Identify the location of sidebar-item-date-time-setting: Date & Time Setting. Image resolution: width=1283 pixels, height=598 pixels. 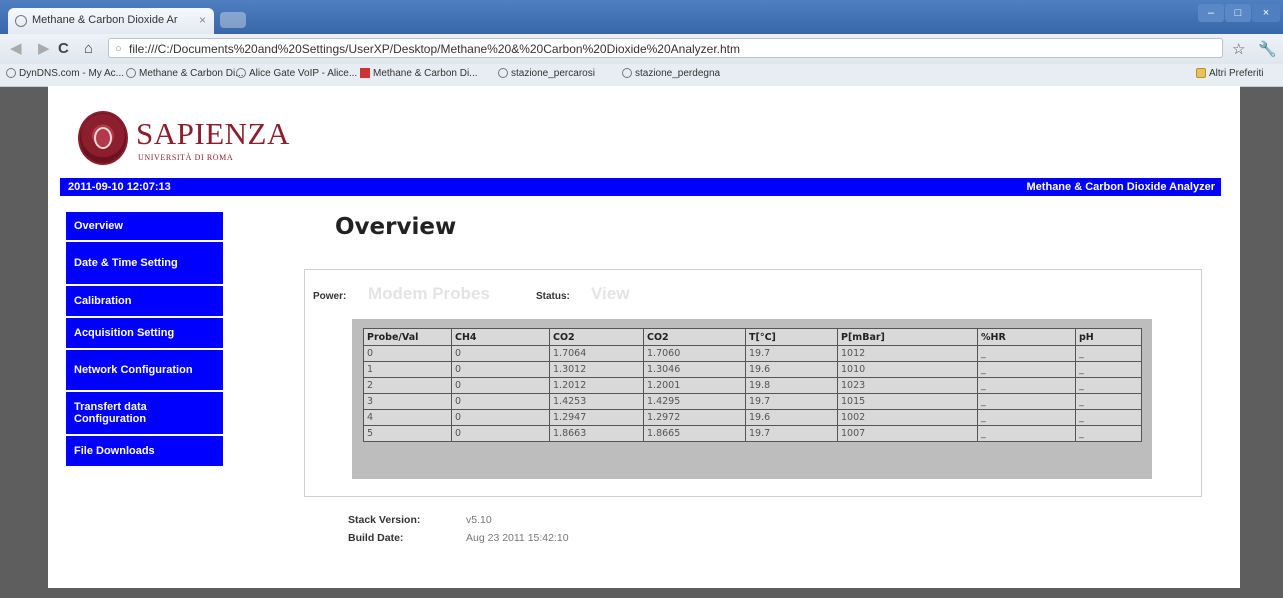
(144, 264).